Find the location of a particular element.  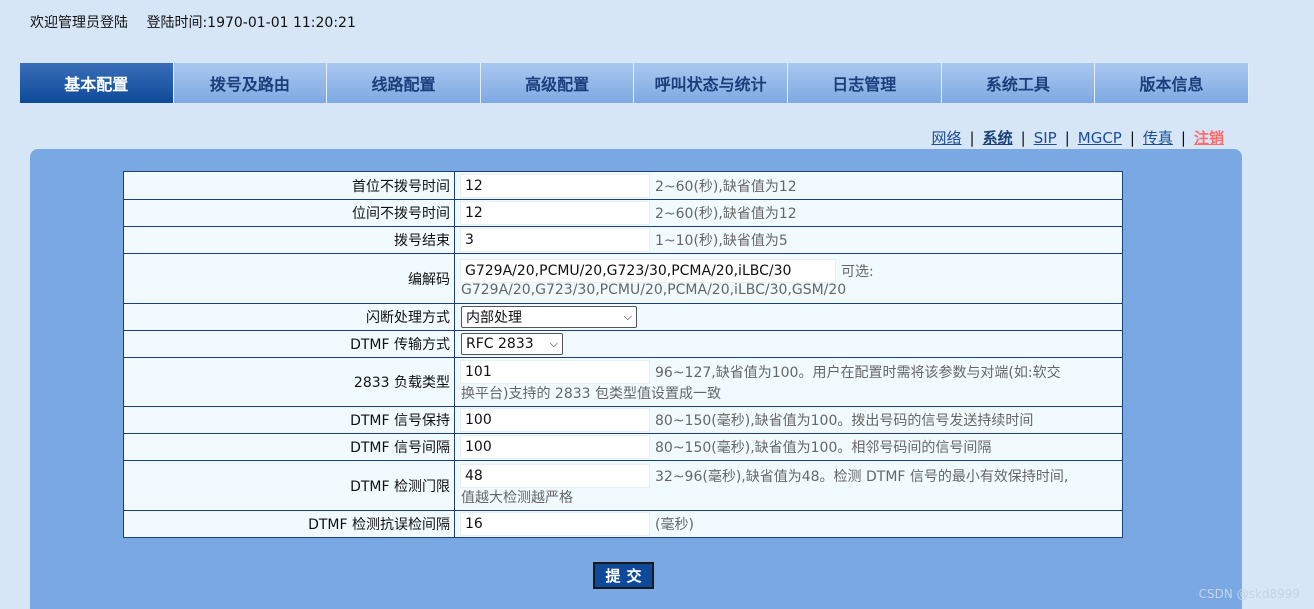

flash-handling-select: 内部处理 ⌵ is located at coordinates (549, 317).